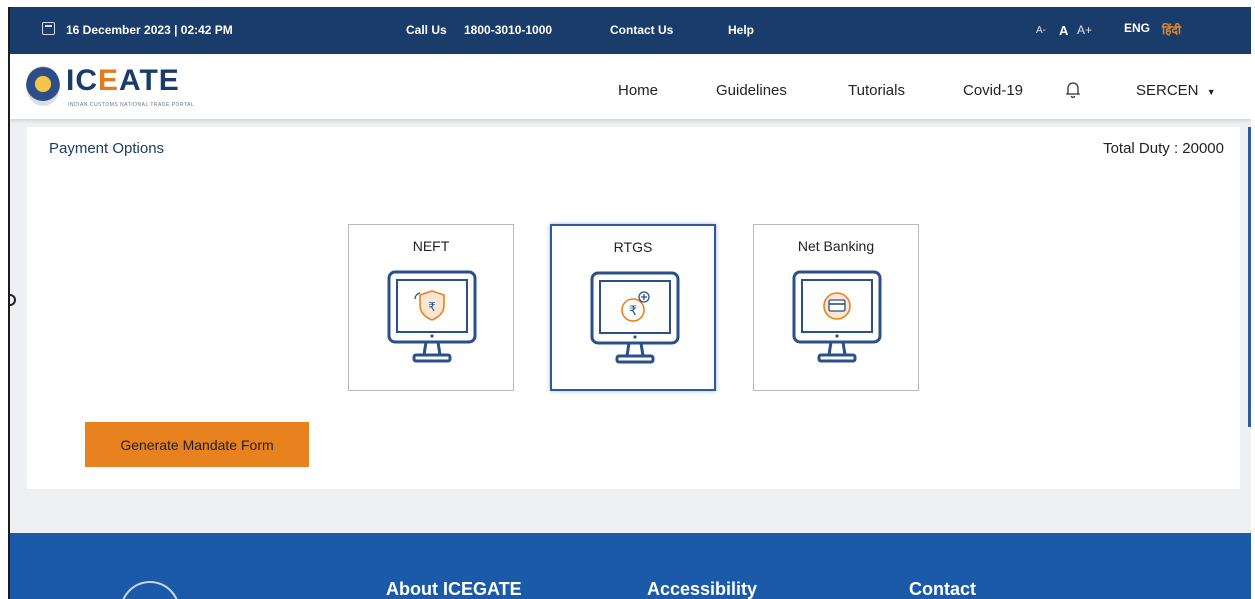 The width and height of the screenshot is (1255, 599). I want to click on footer-heading-accessibility: Accessibility, so click(702, 589).